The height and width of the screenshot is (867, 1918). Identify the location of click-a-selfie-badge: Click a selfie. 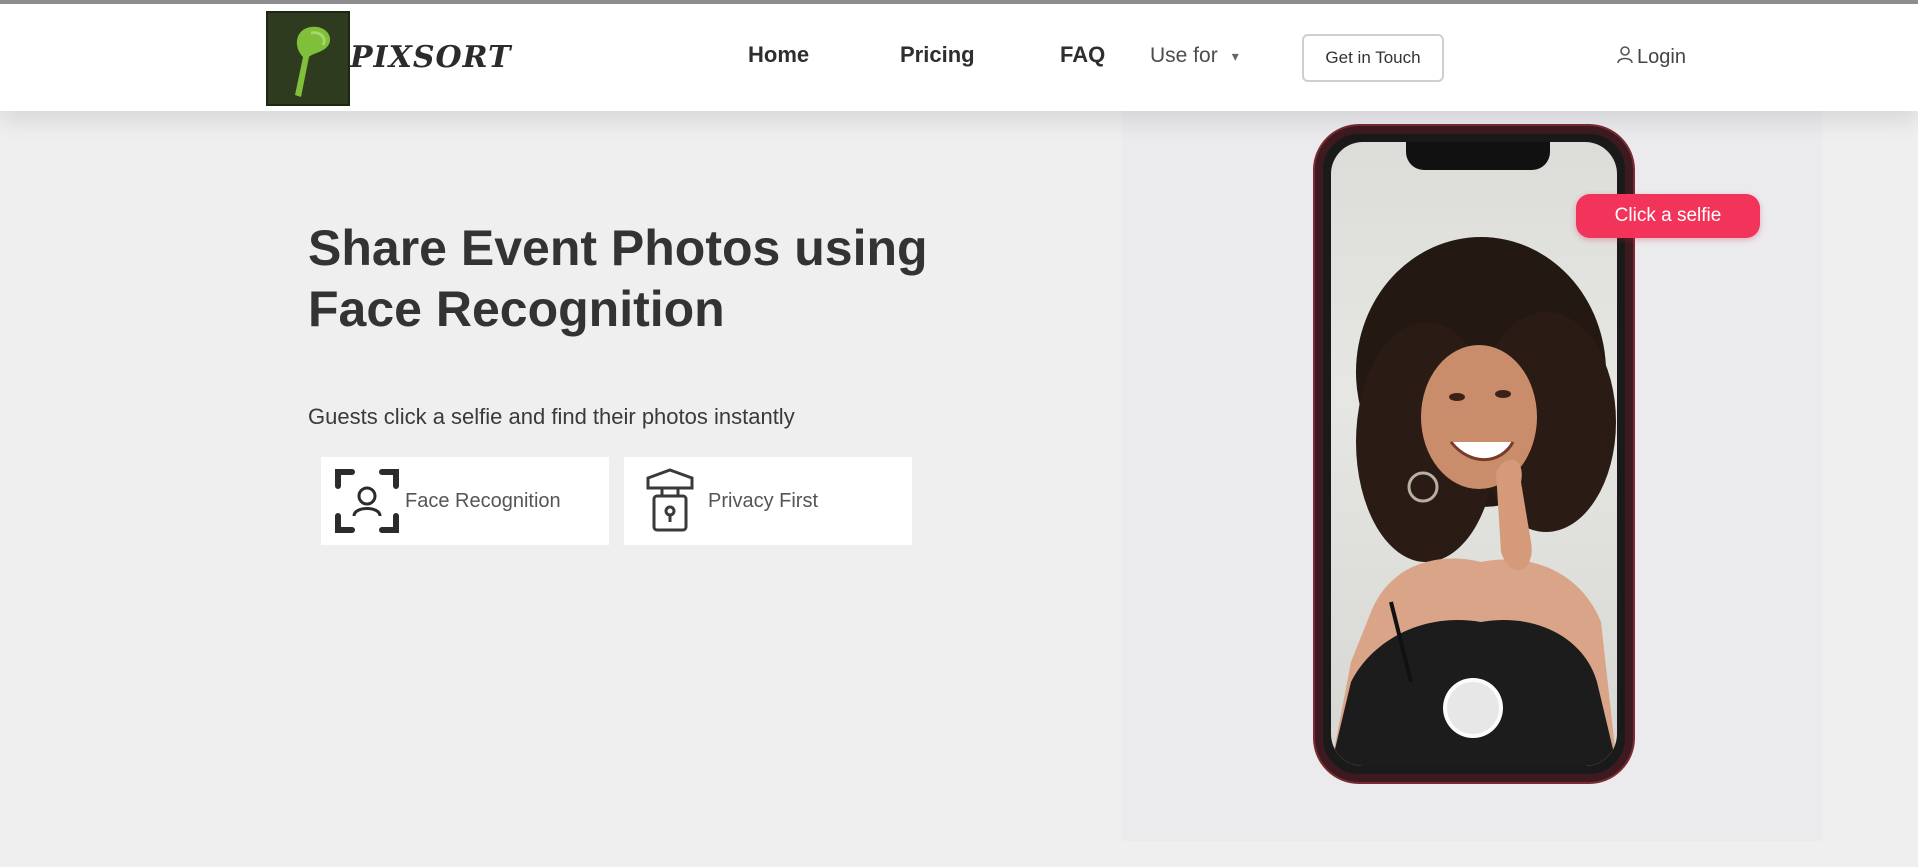
(1668, 216).